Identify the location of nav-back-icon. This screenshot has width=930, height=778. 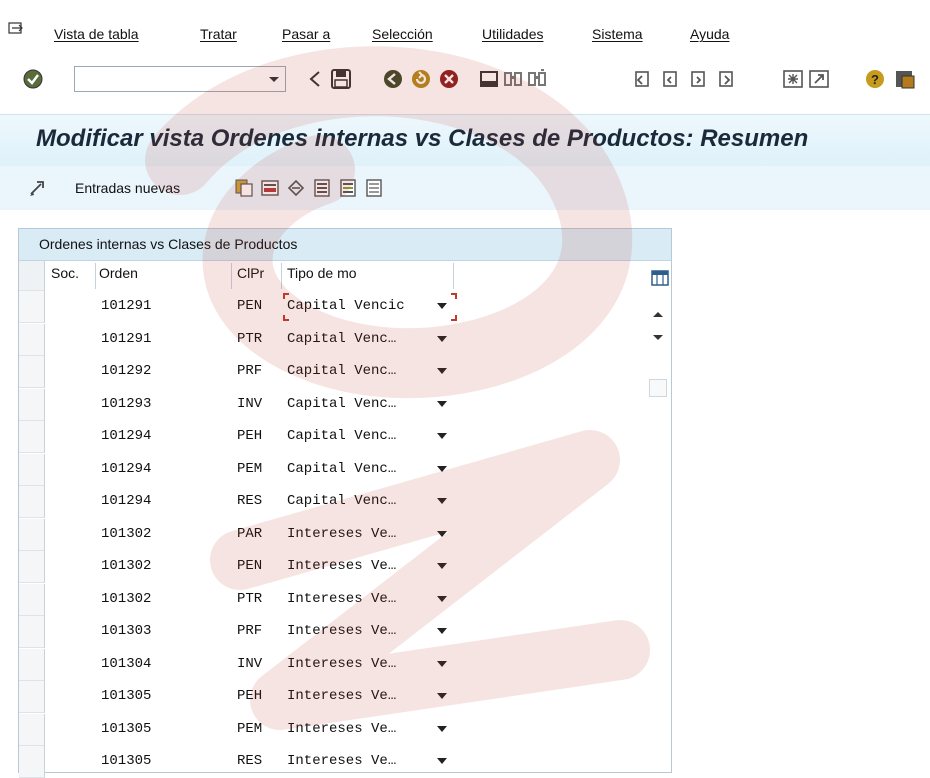
(393, 79).